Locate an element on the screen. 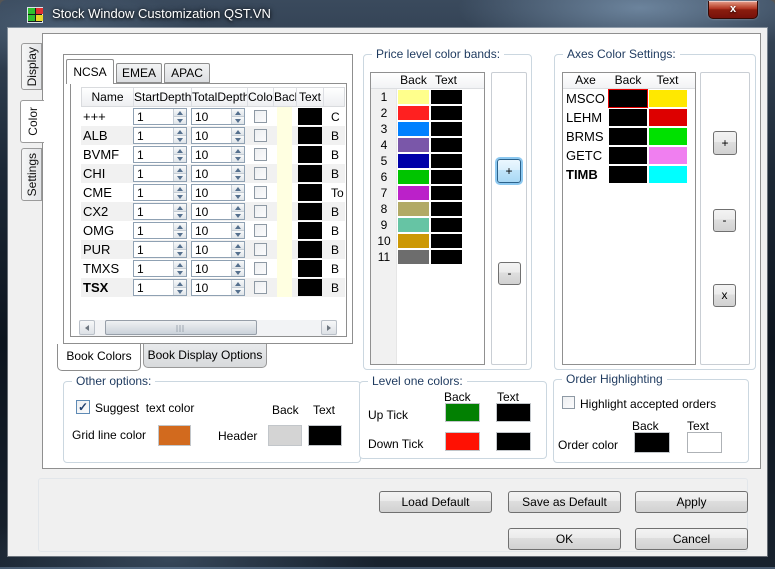 Image resolution: width=775 pixels, height=569 pixels. add-band-button: + is located at coordinates (509, 171).